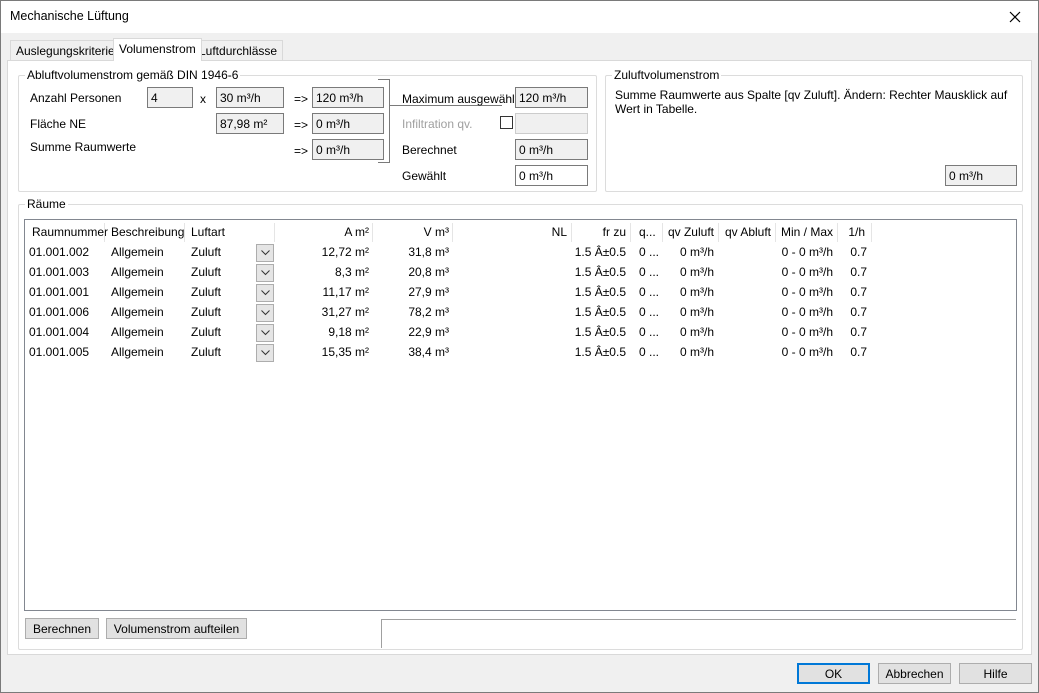 The height and width of the screenshot is (693, 1039). What do you see at coordinates (688, 232) in the screenshot?
I see `col-header-qvzuluft: qv Zuluft` at bounding box center [688, 232].